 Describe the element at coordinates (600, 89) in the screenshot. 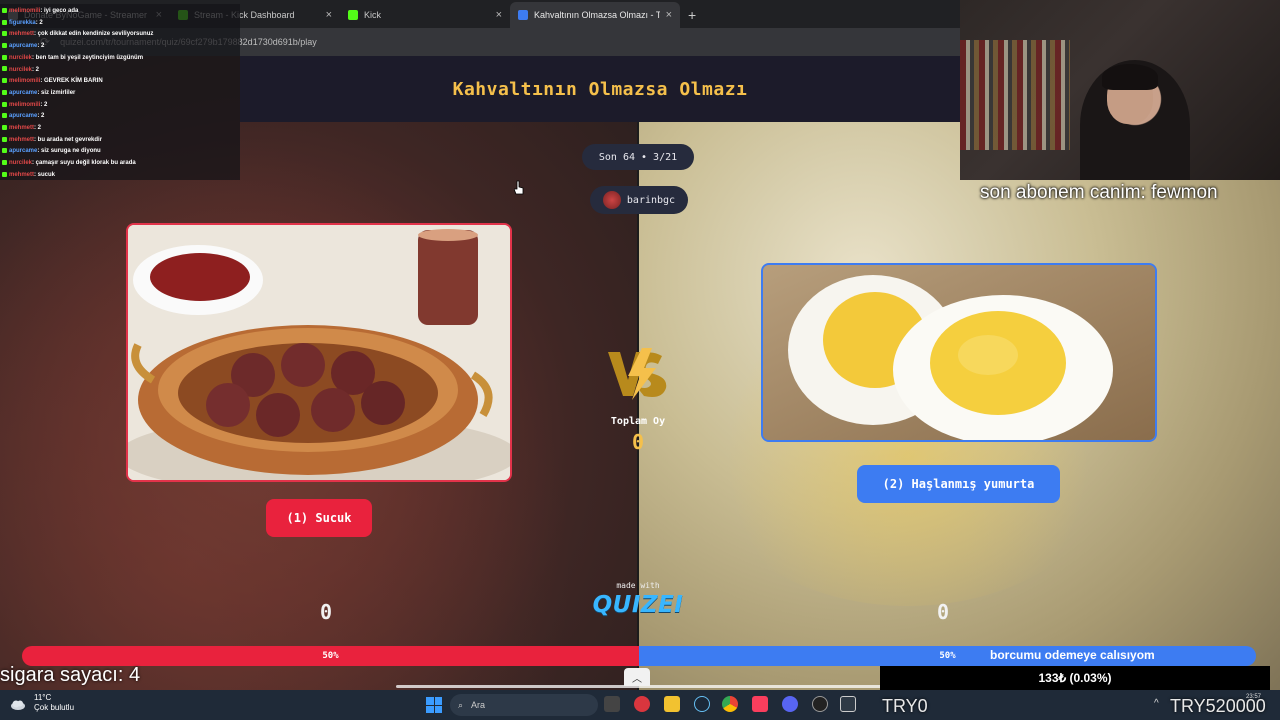

I see `quiz-title: Kahvaltının Olmazsa Olmazı` at that location.